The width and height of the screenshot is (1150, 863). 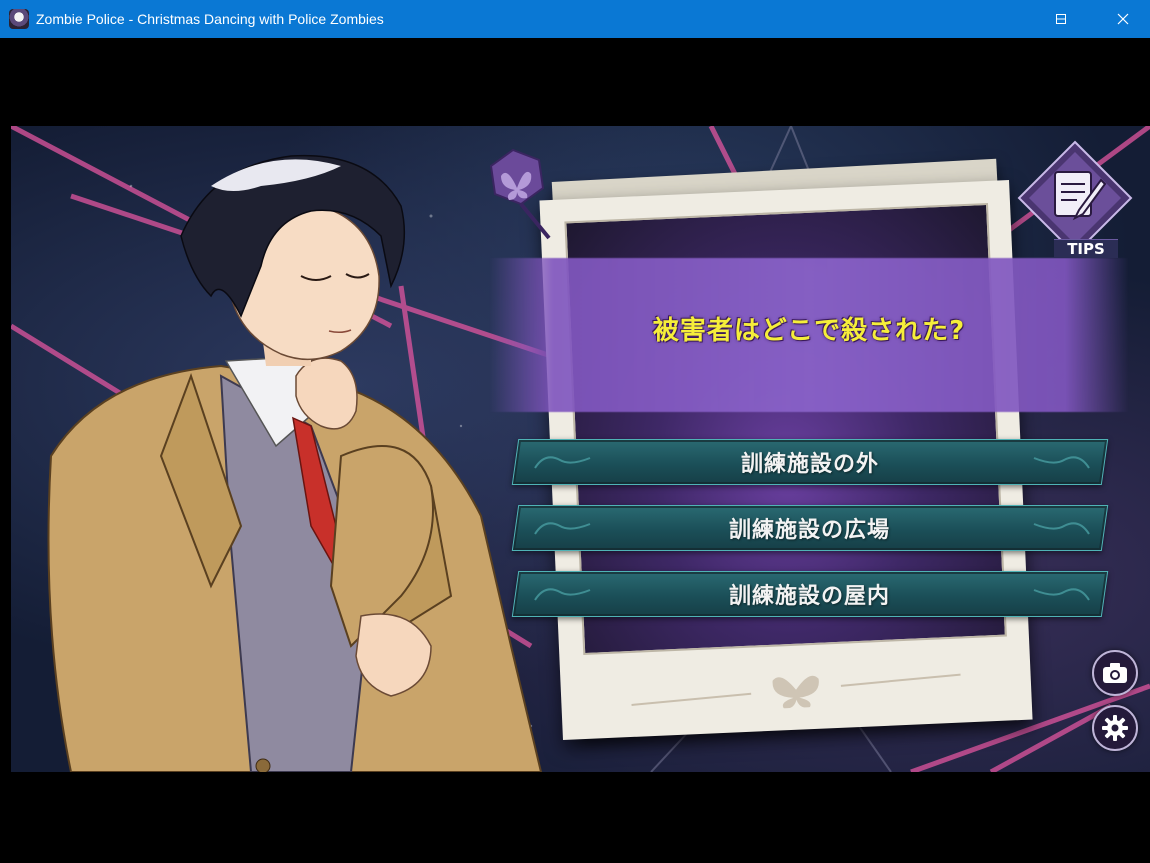 I want to click on butterfly-pin-icon, so click(x=520, y=194).